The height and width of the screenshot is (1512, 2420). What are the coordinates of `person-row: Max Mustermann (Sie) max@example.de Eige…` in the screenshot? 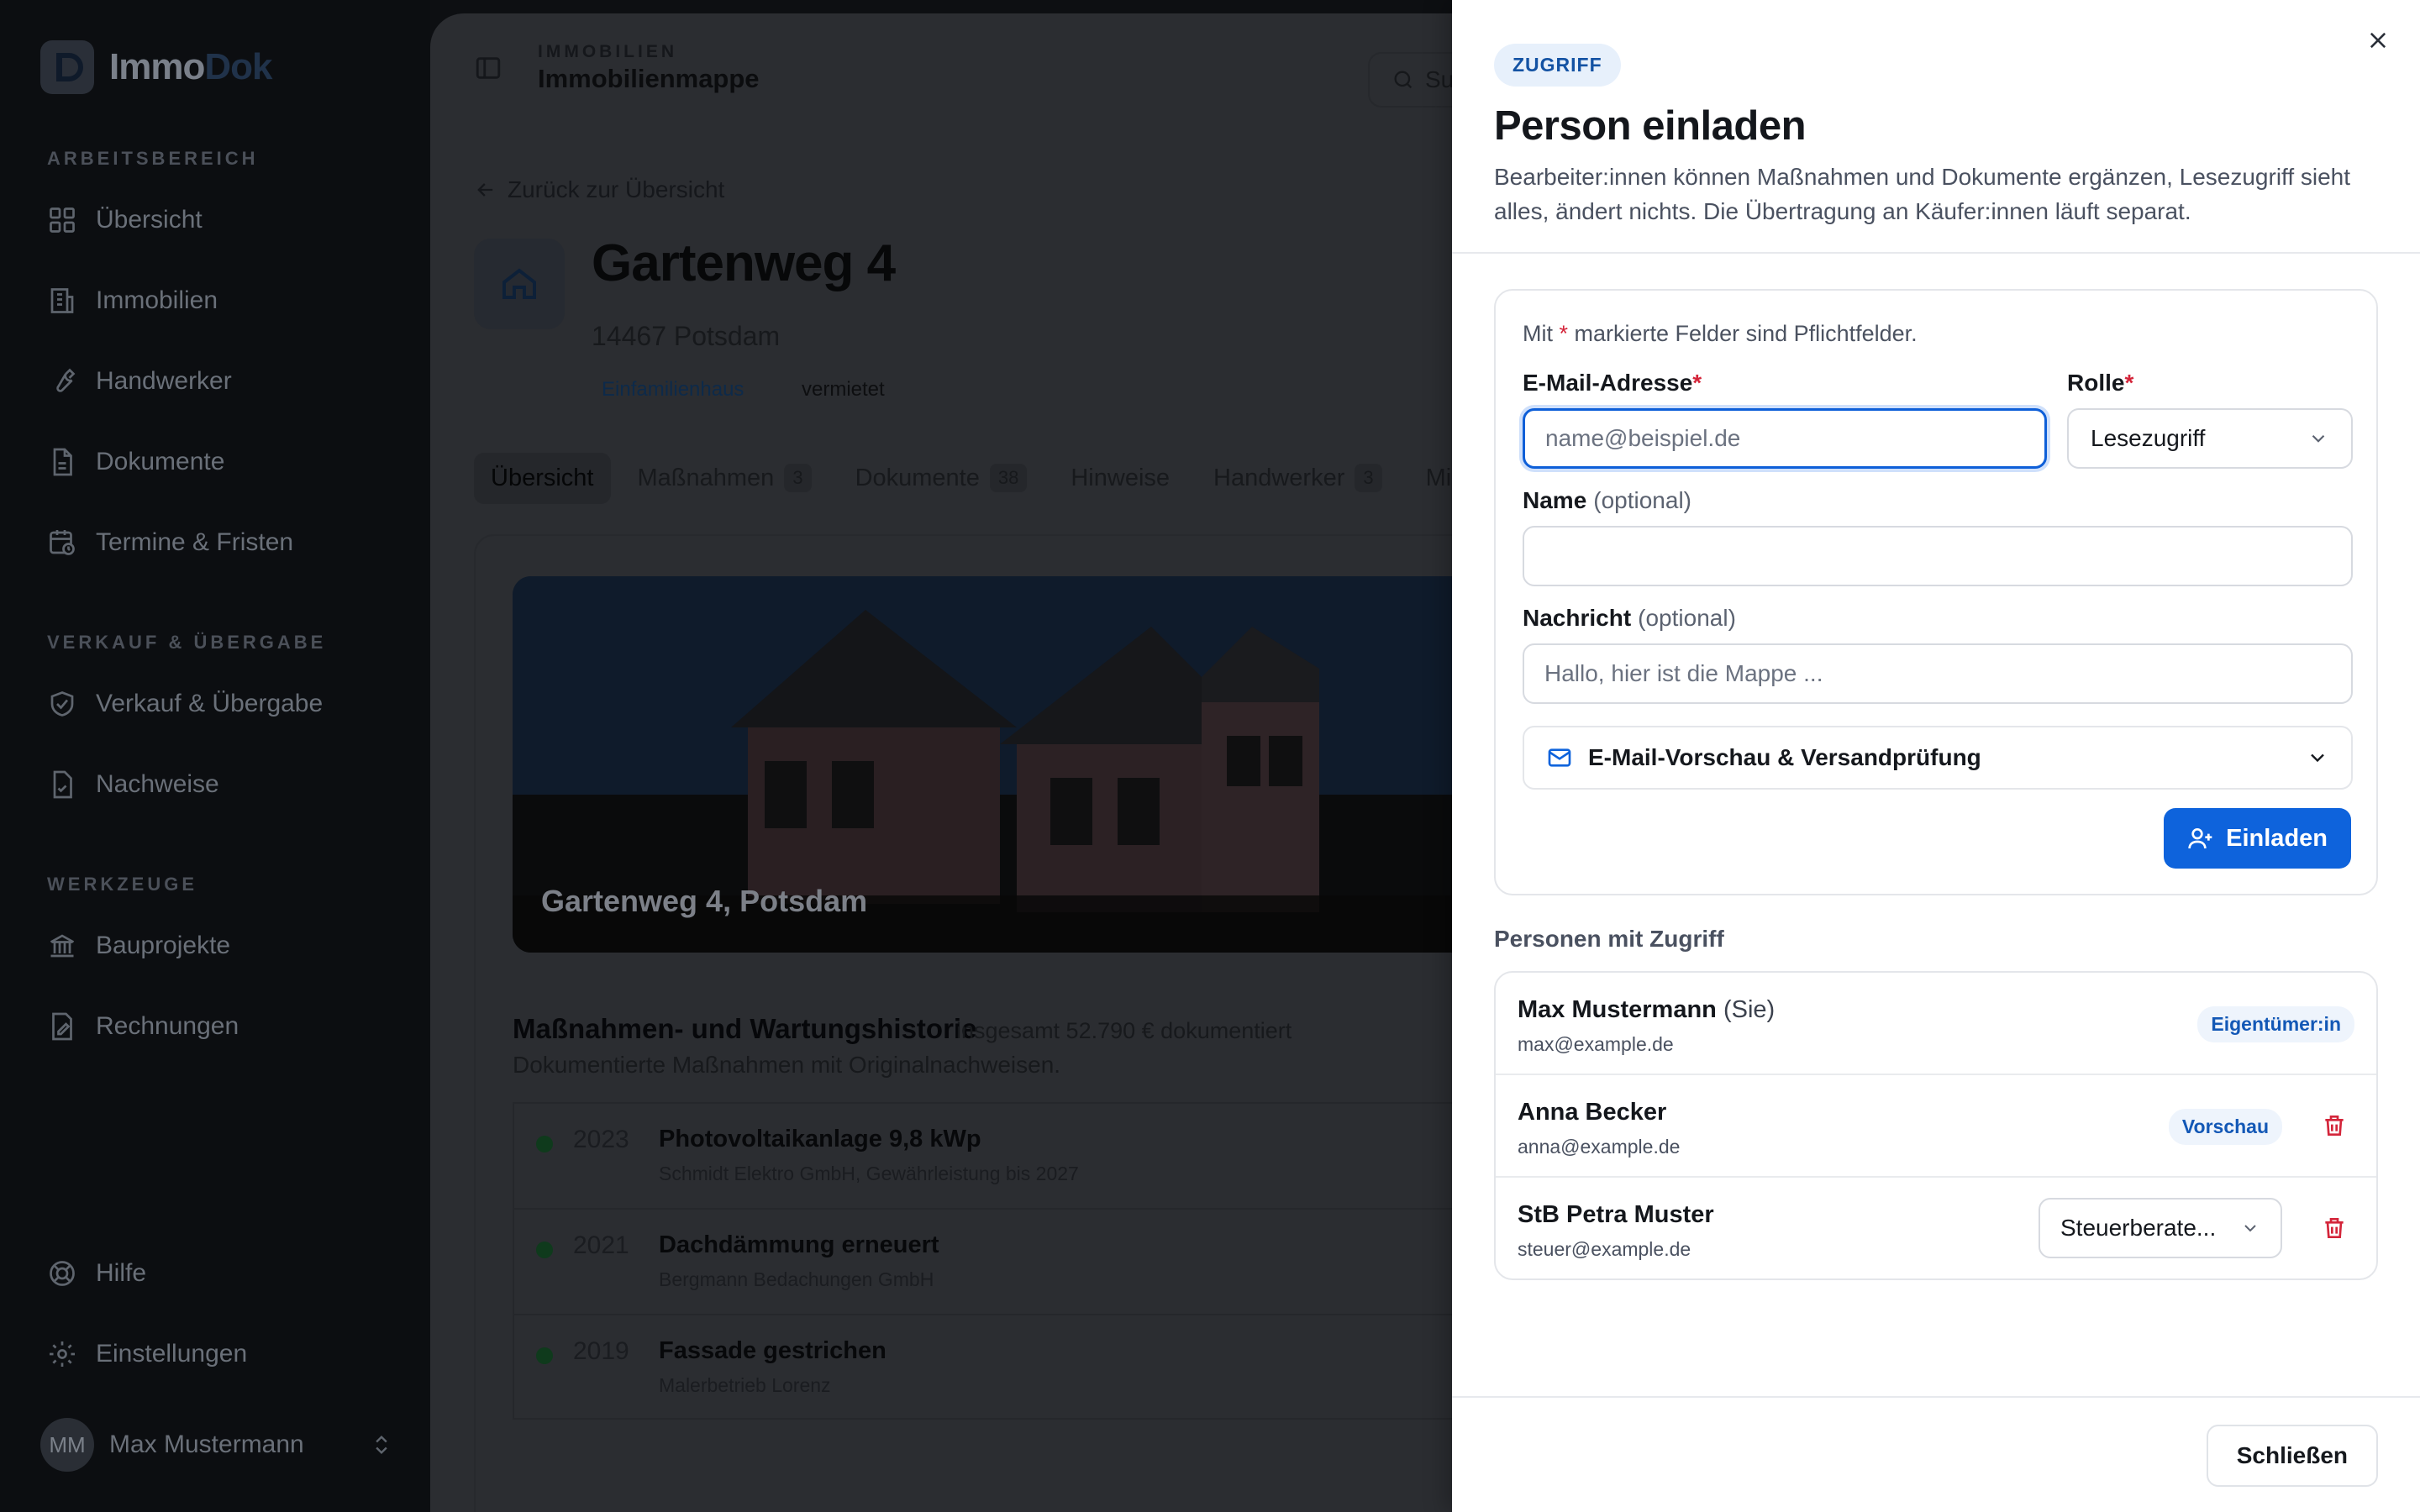 It's located at (1936, 1024).